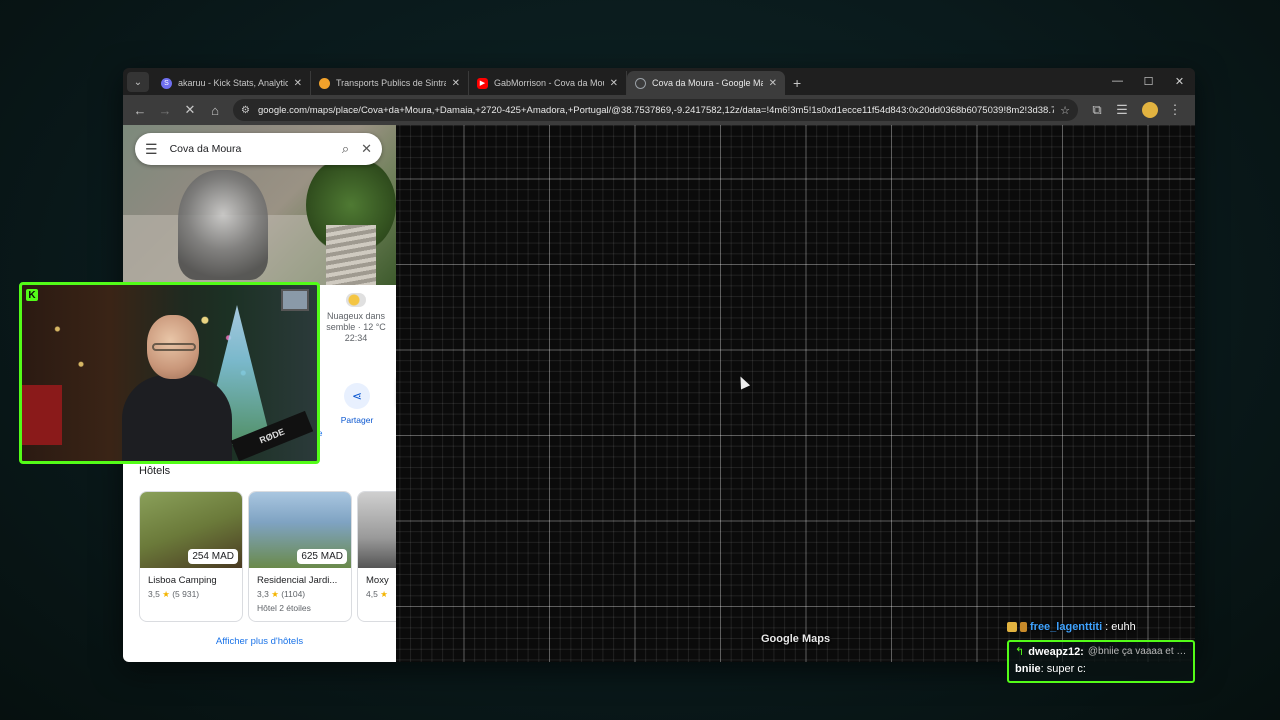  What do you see at coordinates (640, 83) in the screenshot?
I see `maps-loading-icon` at bounding box center [640, 83].